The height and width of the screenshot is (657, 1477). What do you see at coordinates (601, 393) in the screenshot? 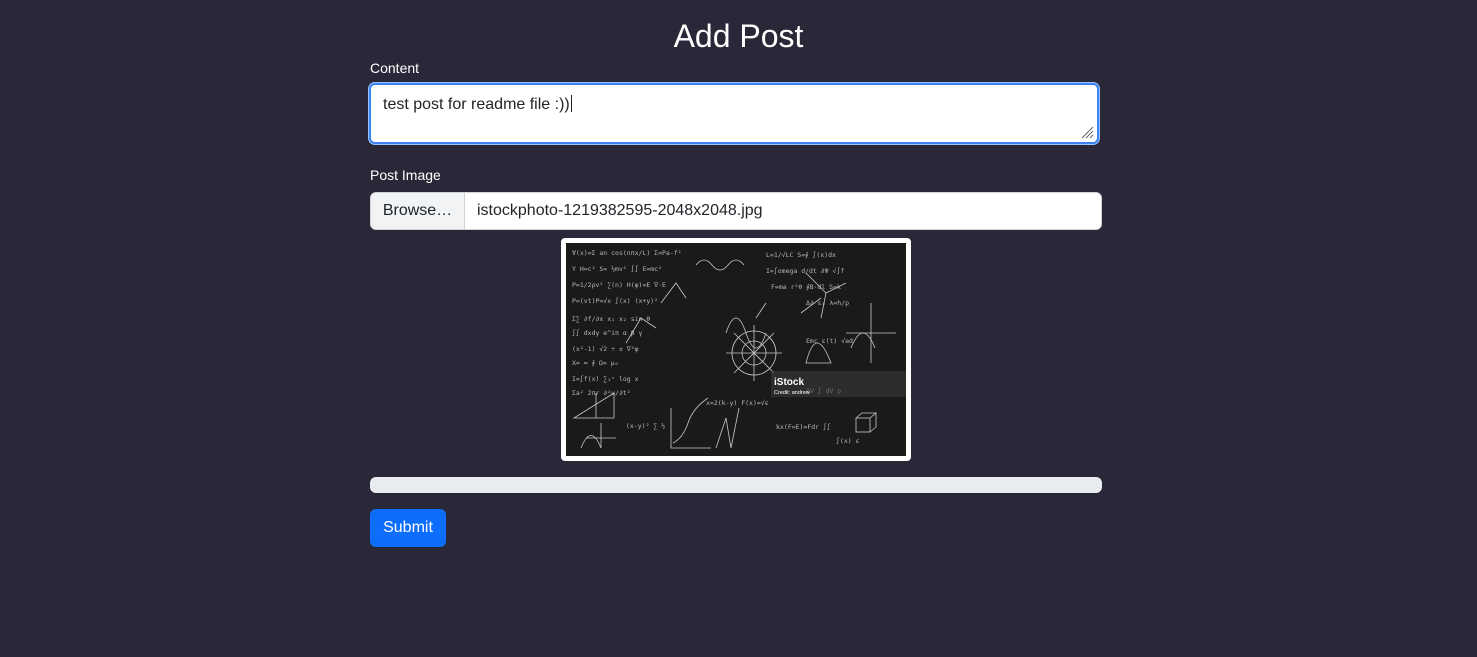
I see `svg-text: Σa² 2πr ∂²u/∂t²` at bounding box center [601, 393].